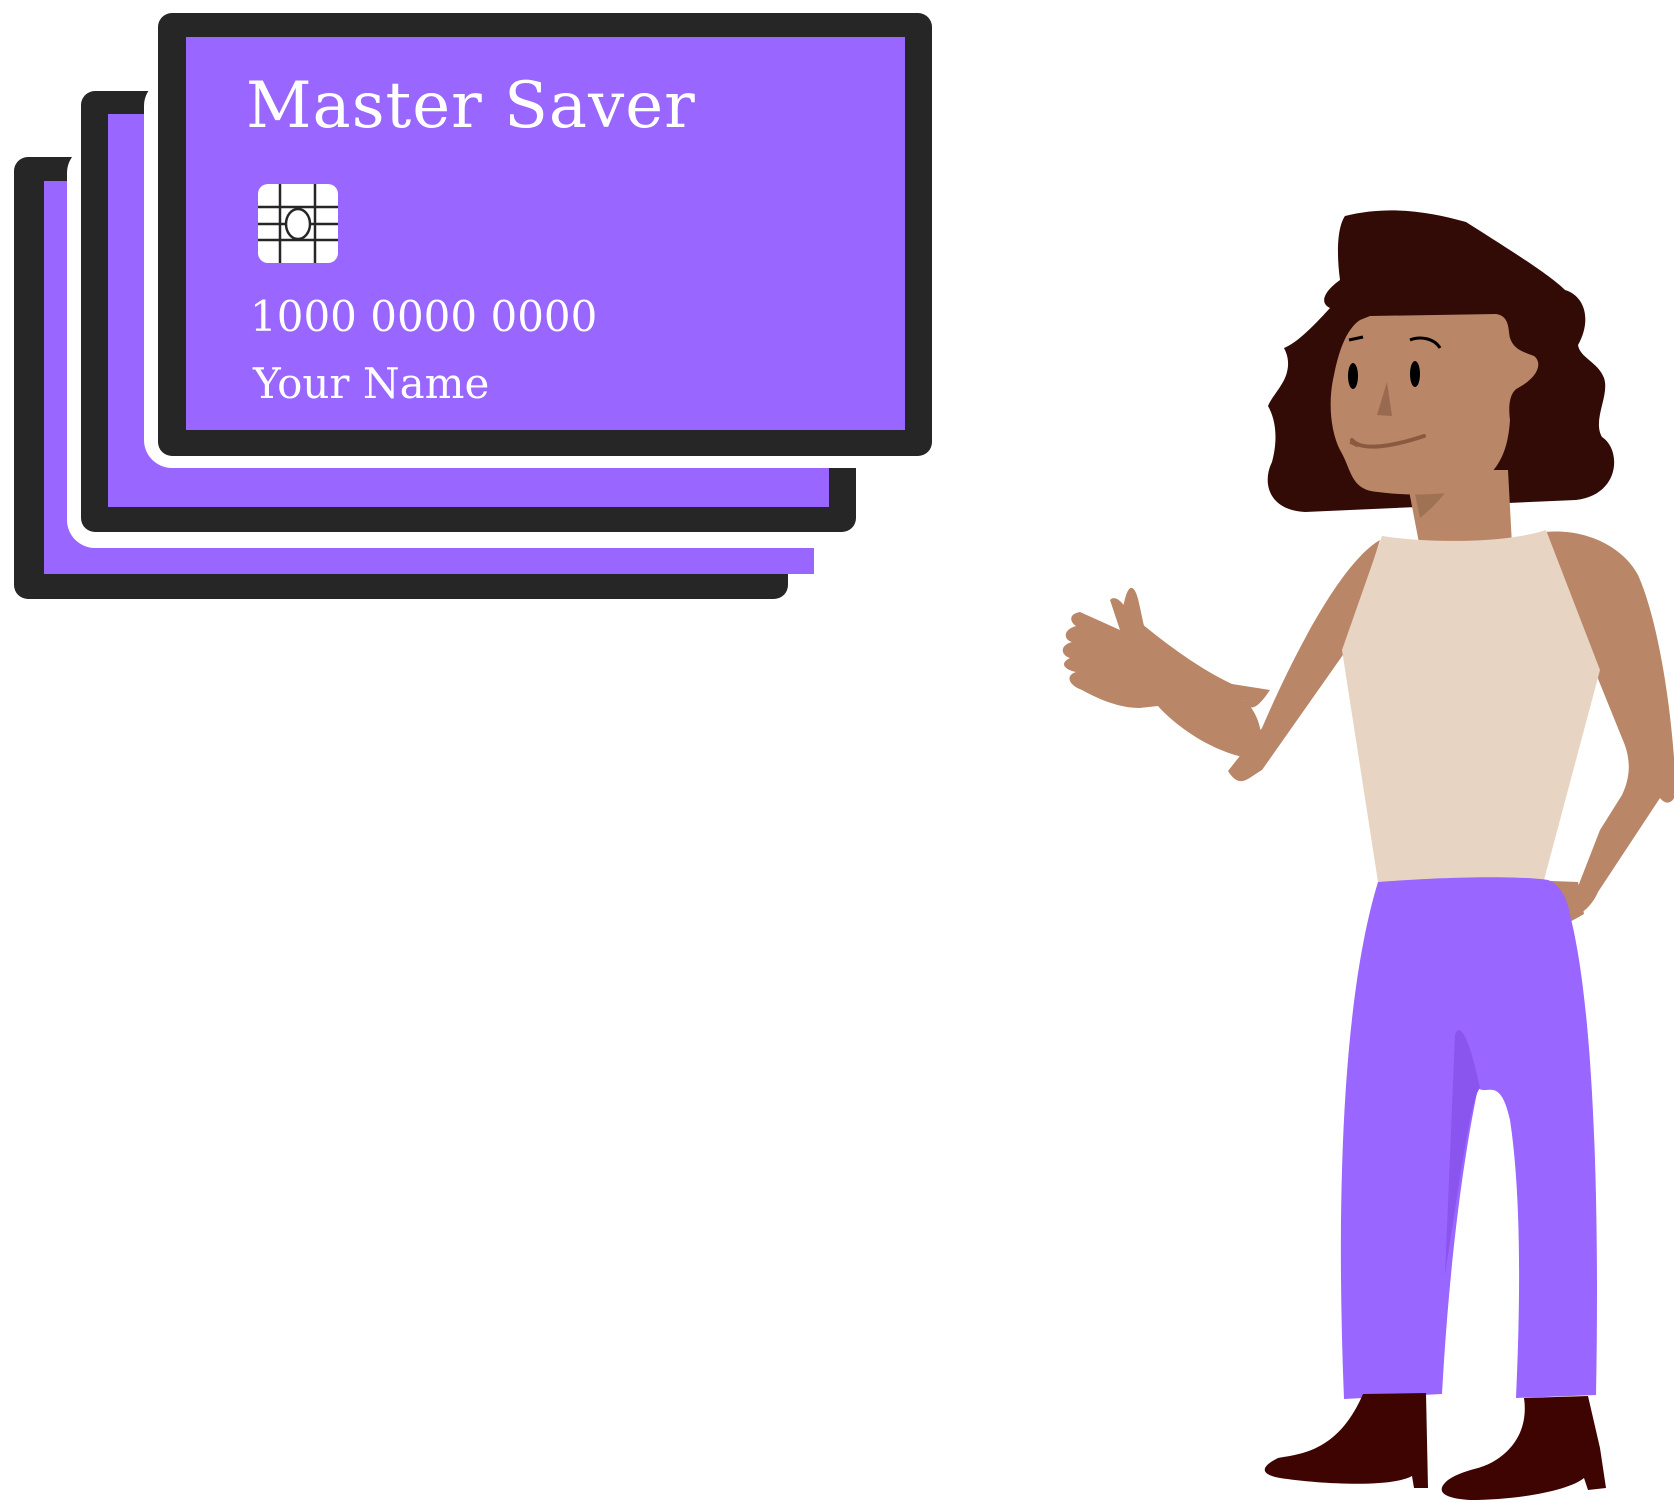 The height and width of the screenshot is (1506, 1674). I want to click on pointing-hand, so click(1161, 673).